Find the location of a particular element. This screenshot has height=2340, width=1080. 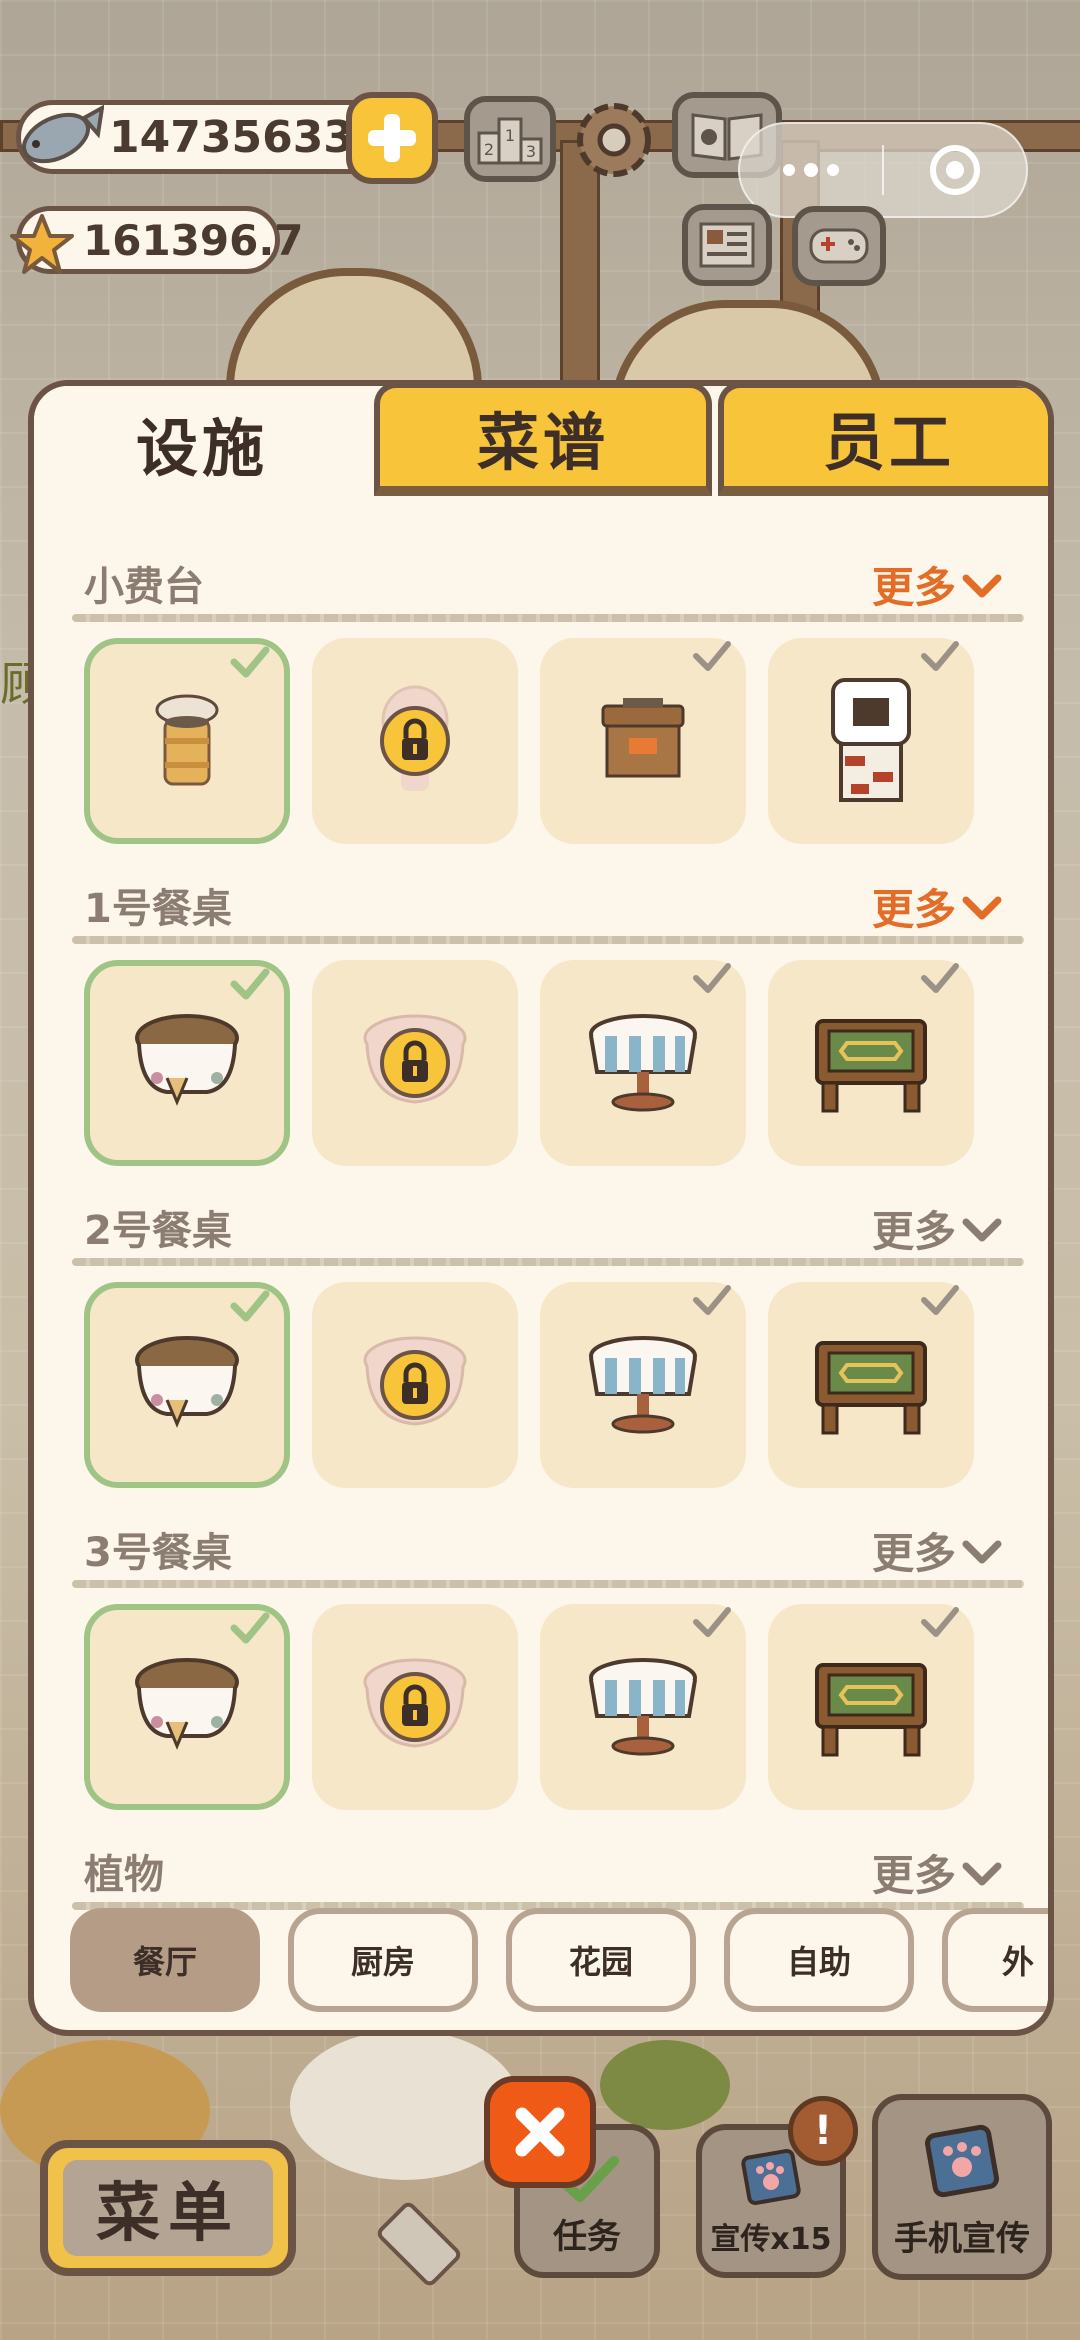

section-title: 1号餐桌 is located at coordinates (158, 909).